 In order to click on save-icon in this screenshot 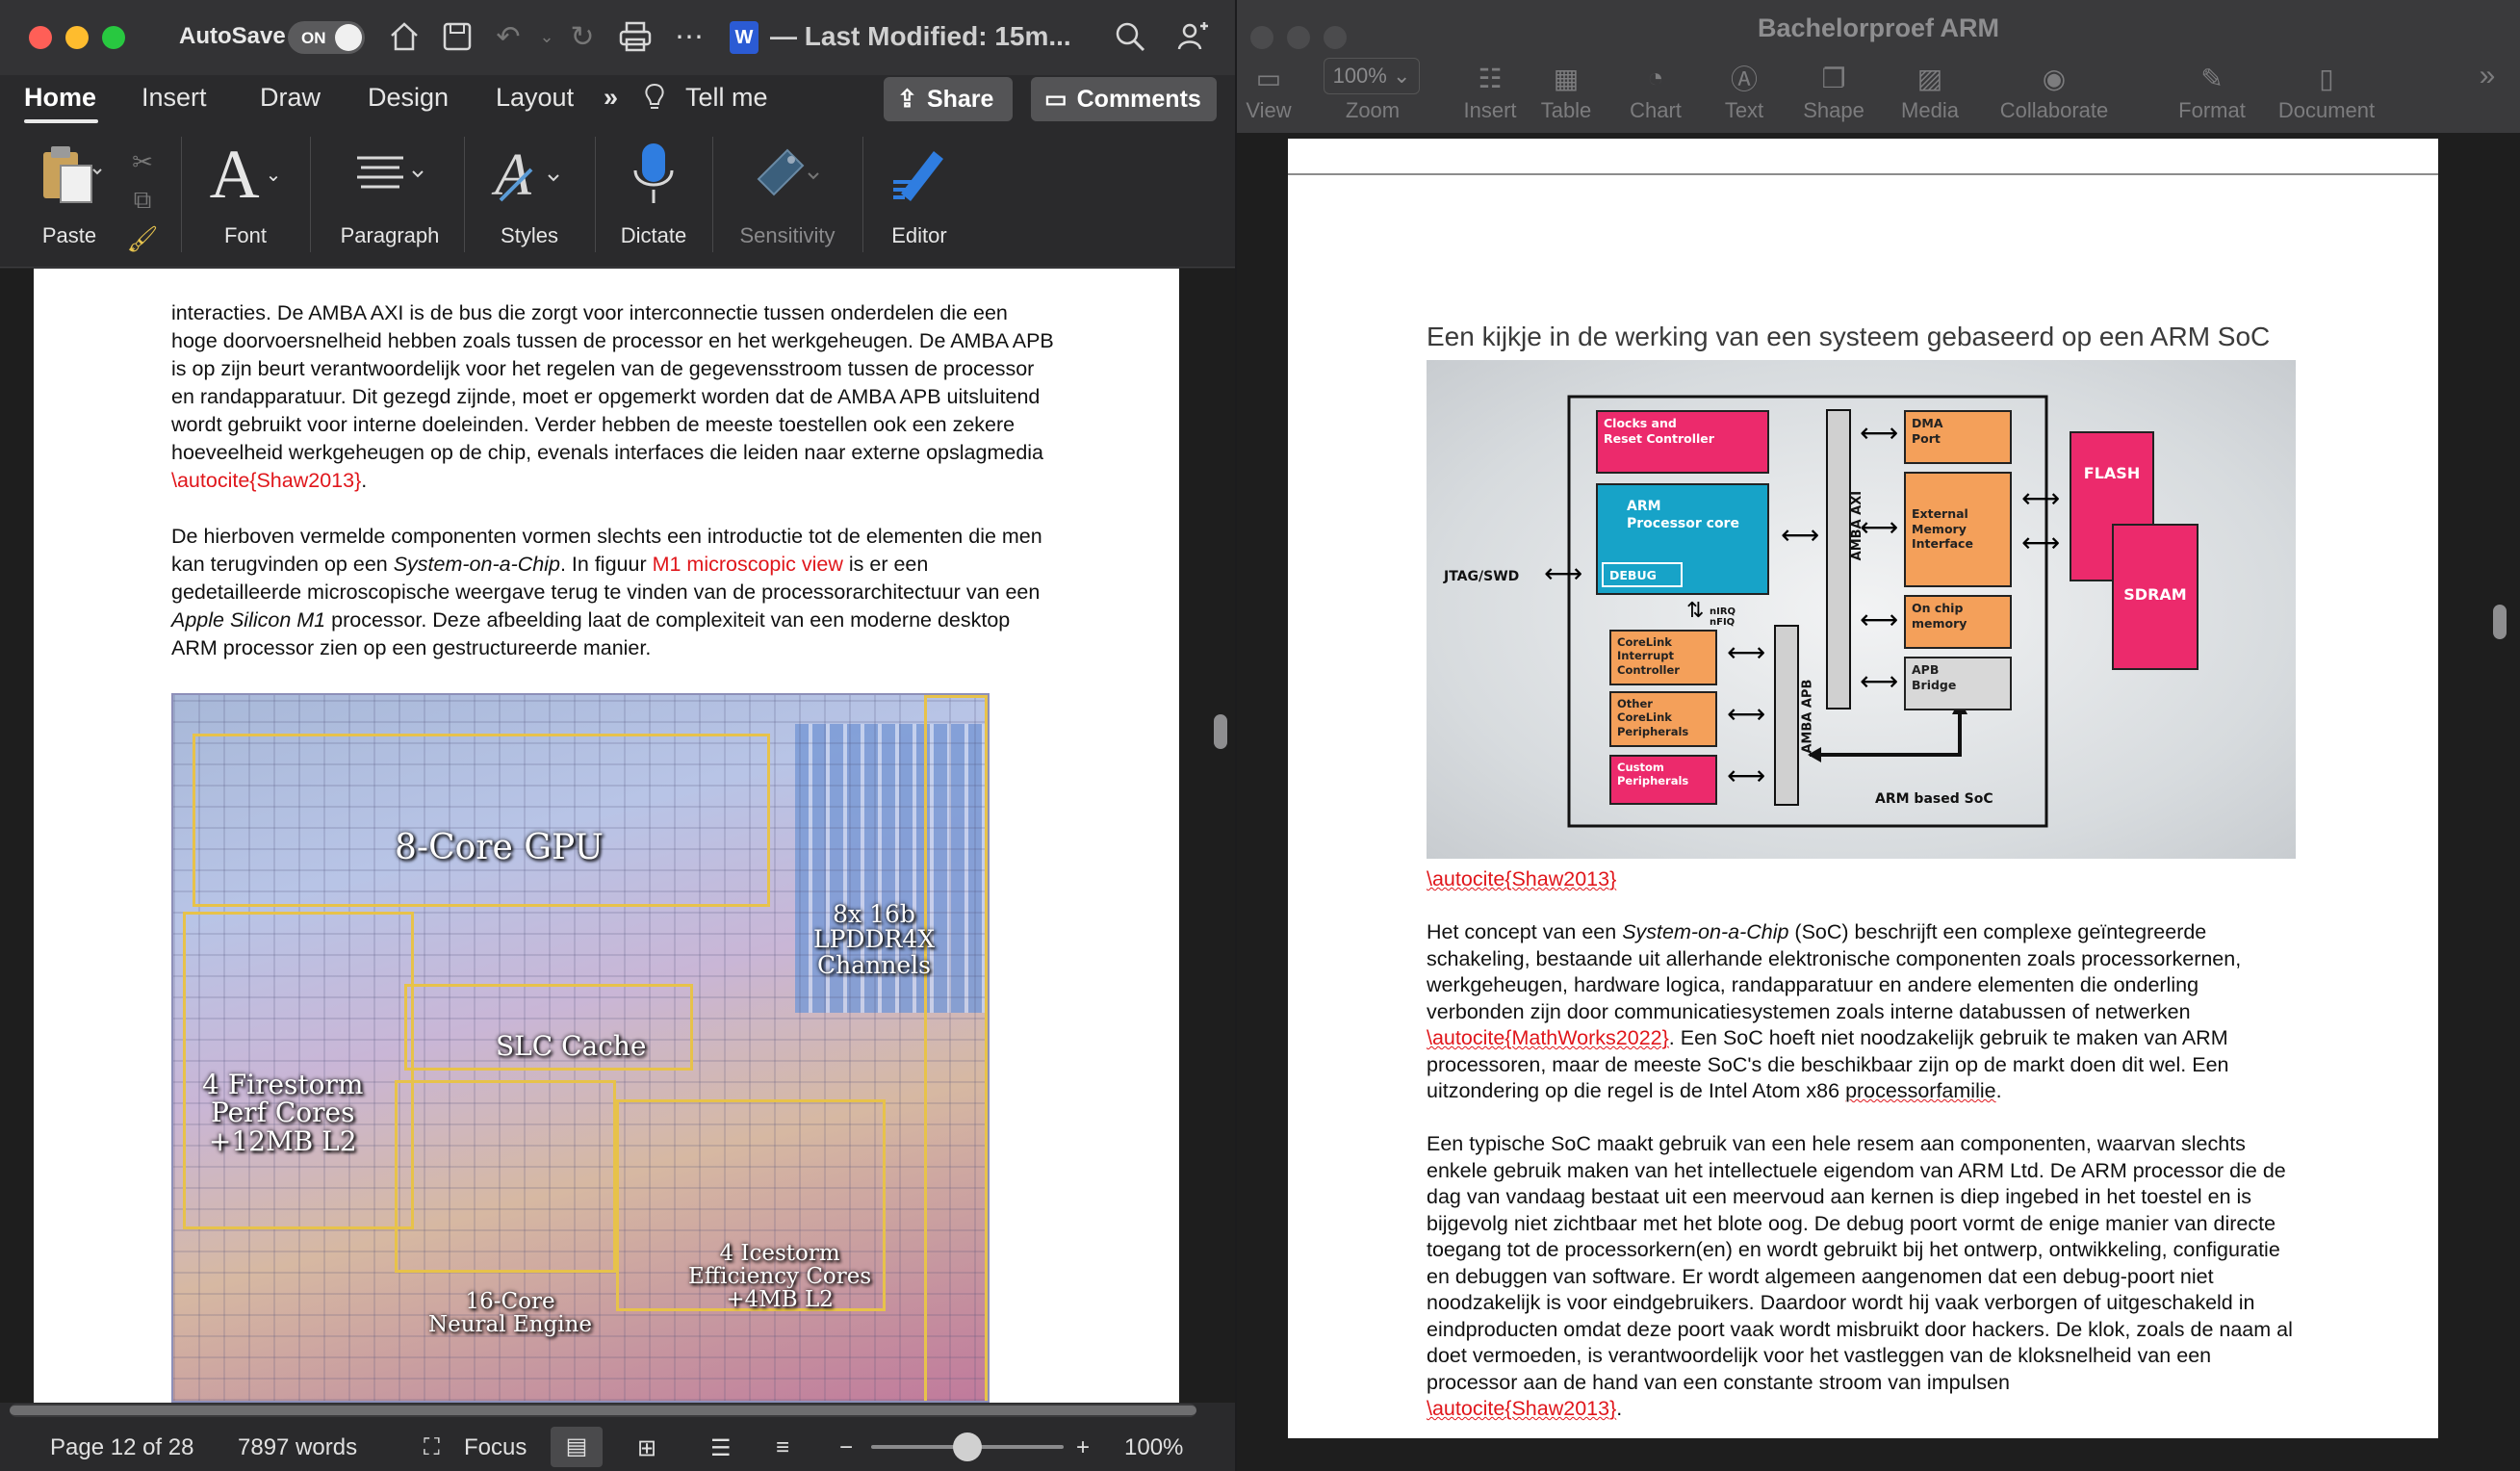, I will do `click(457, 36)`.